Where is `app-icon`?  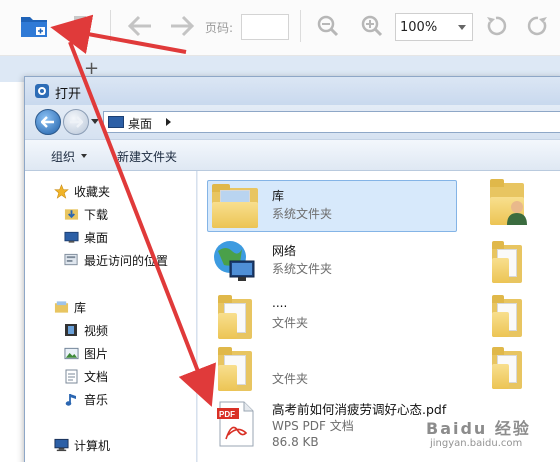
app-icon is located at coordinates (42, 91).